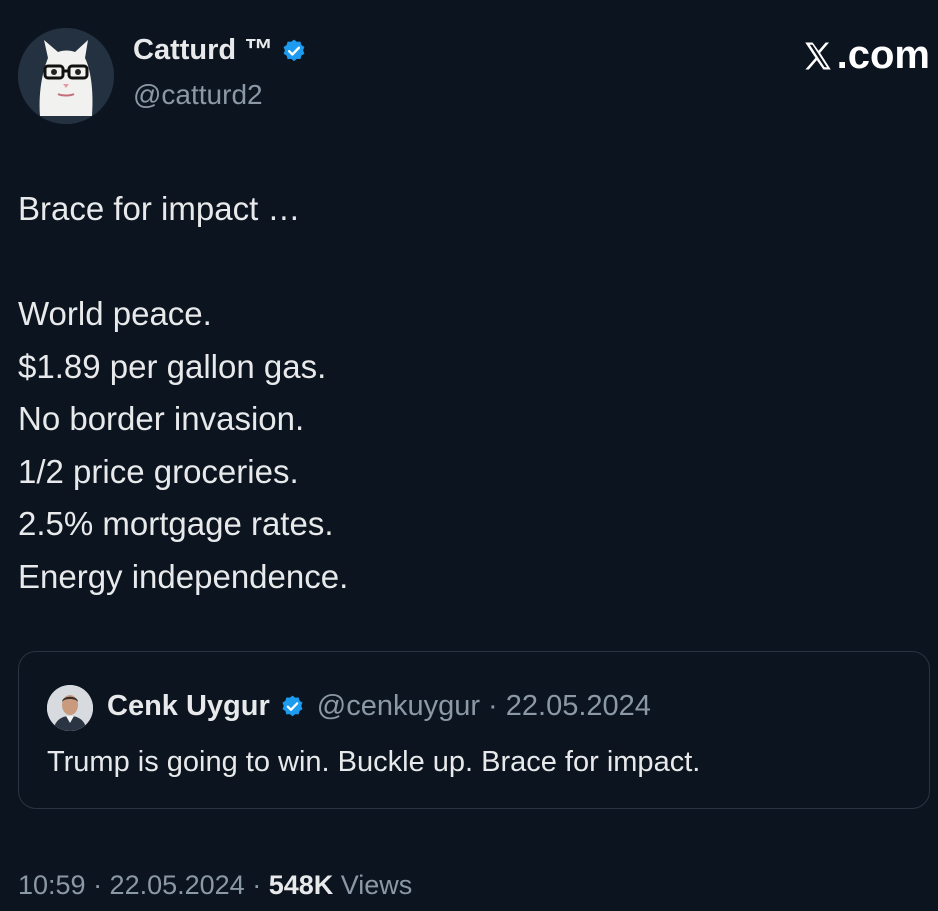 The image size is (938, 911). I want to click on author-name-row: Catturd ™, so click(220, 50).